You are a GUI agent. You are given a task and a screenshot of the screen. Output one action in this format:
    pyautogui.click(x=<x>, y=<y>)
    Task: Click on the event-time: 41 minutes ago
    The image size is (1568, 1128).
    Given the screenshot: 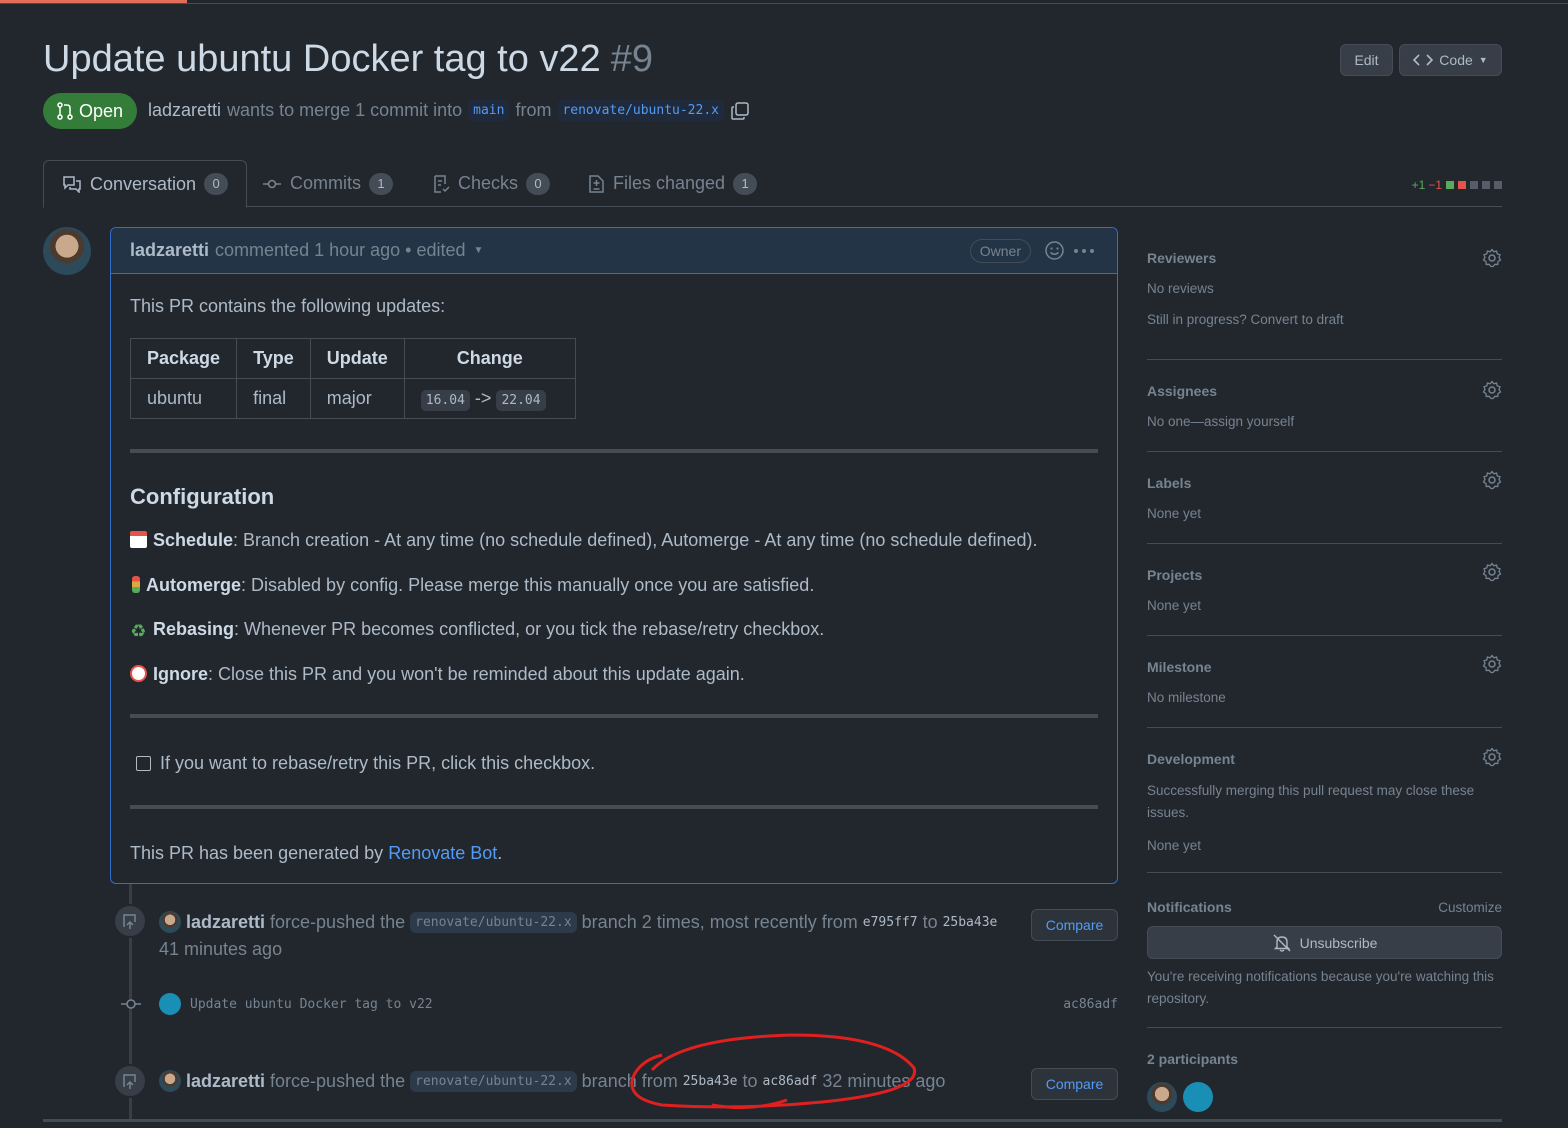 What is the action you would take?
    pyautogui.click(x=220, y=949)
    